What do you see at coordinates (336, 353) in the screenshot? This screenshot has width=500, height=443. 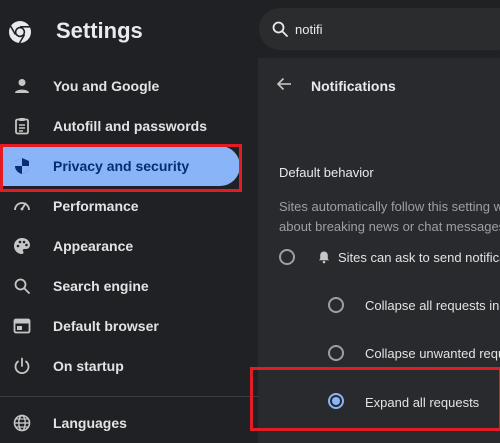 I see `radio-collapse-unwanted` at bounding box center [336, 353].